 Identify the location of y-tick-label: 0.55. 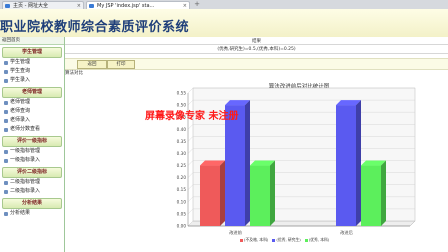
(182, 93).